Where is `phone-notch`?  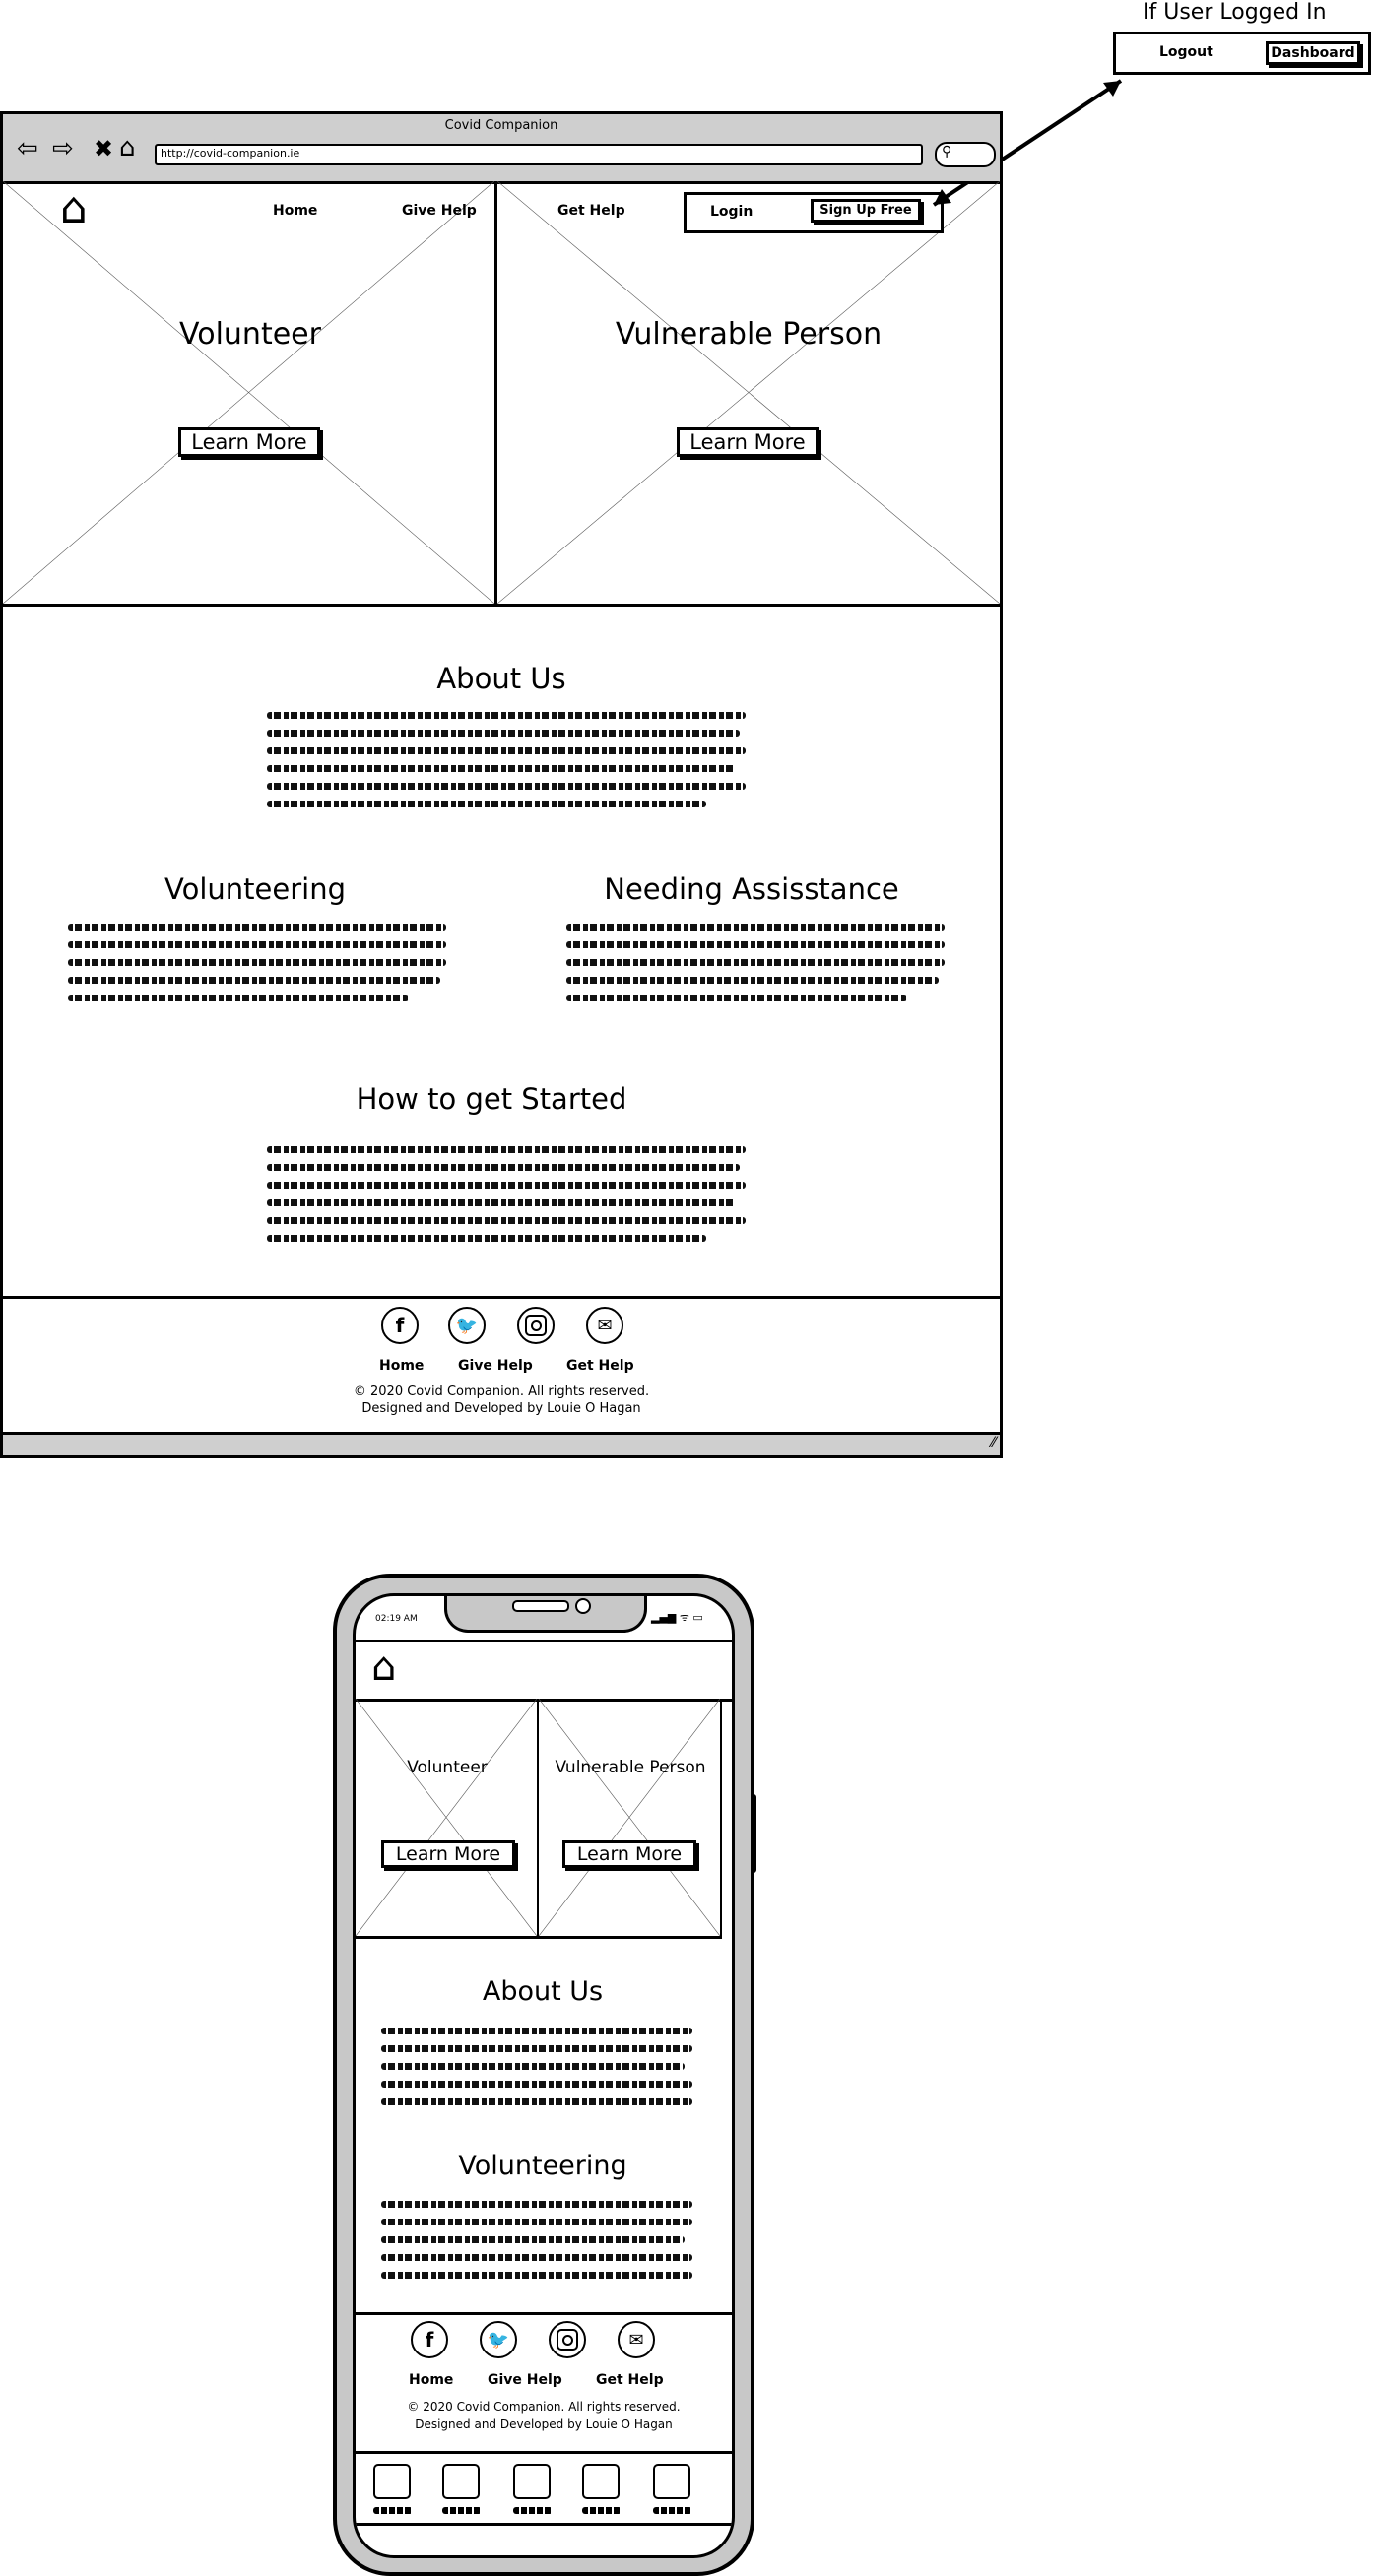 phone-notch is located at coordinates (545, 1614).